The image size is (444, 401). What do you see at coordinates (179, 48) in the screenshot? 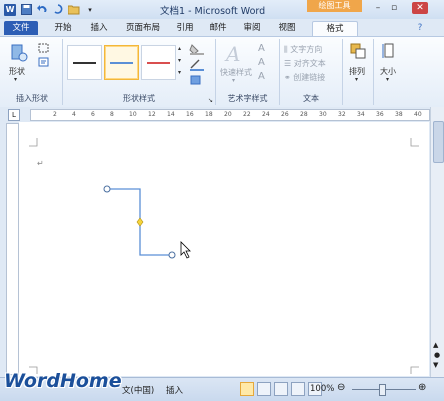
I see `styles-scroll-up-icon: ▴` at bounding box center [179, 48].